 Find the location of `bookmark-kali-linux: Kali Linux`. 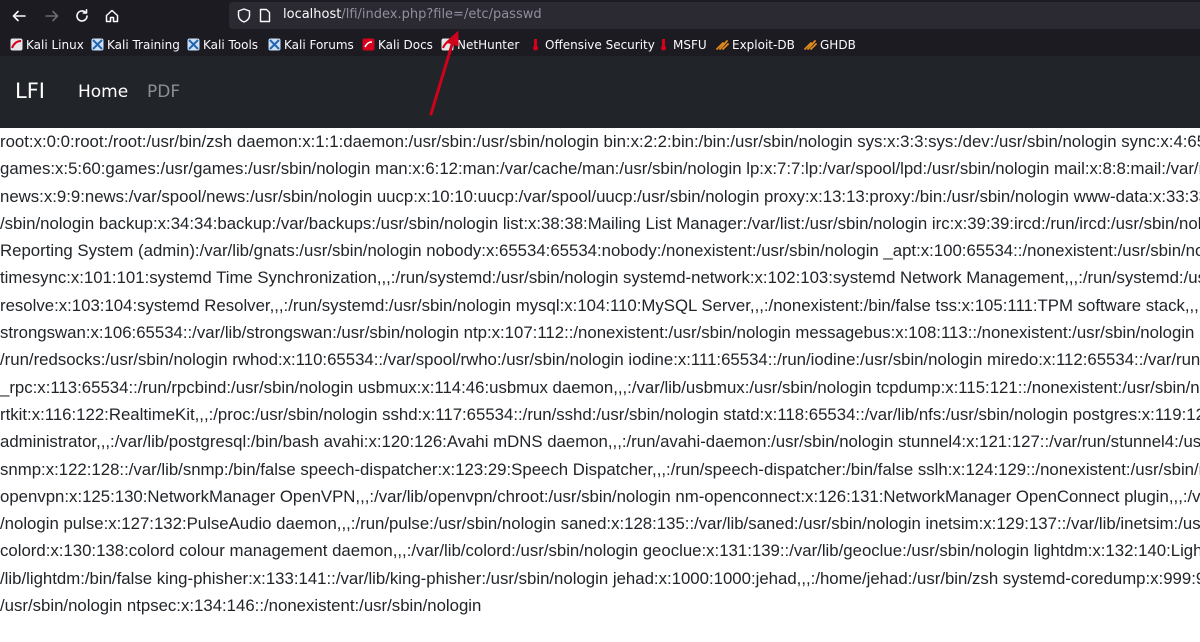

bookmark-kali-linux: Kali Linux is located at coordinates (47, 44).